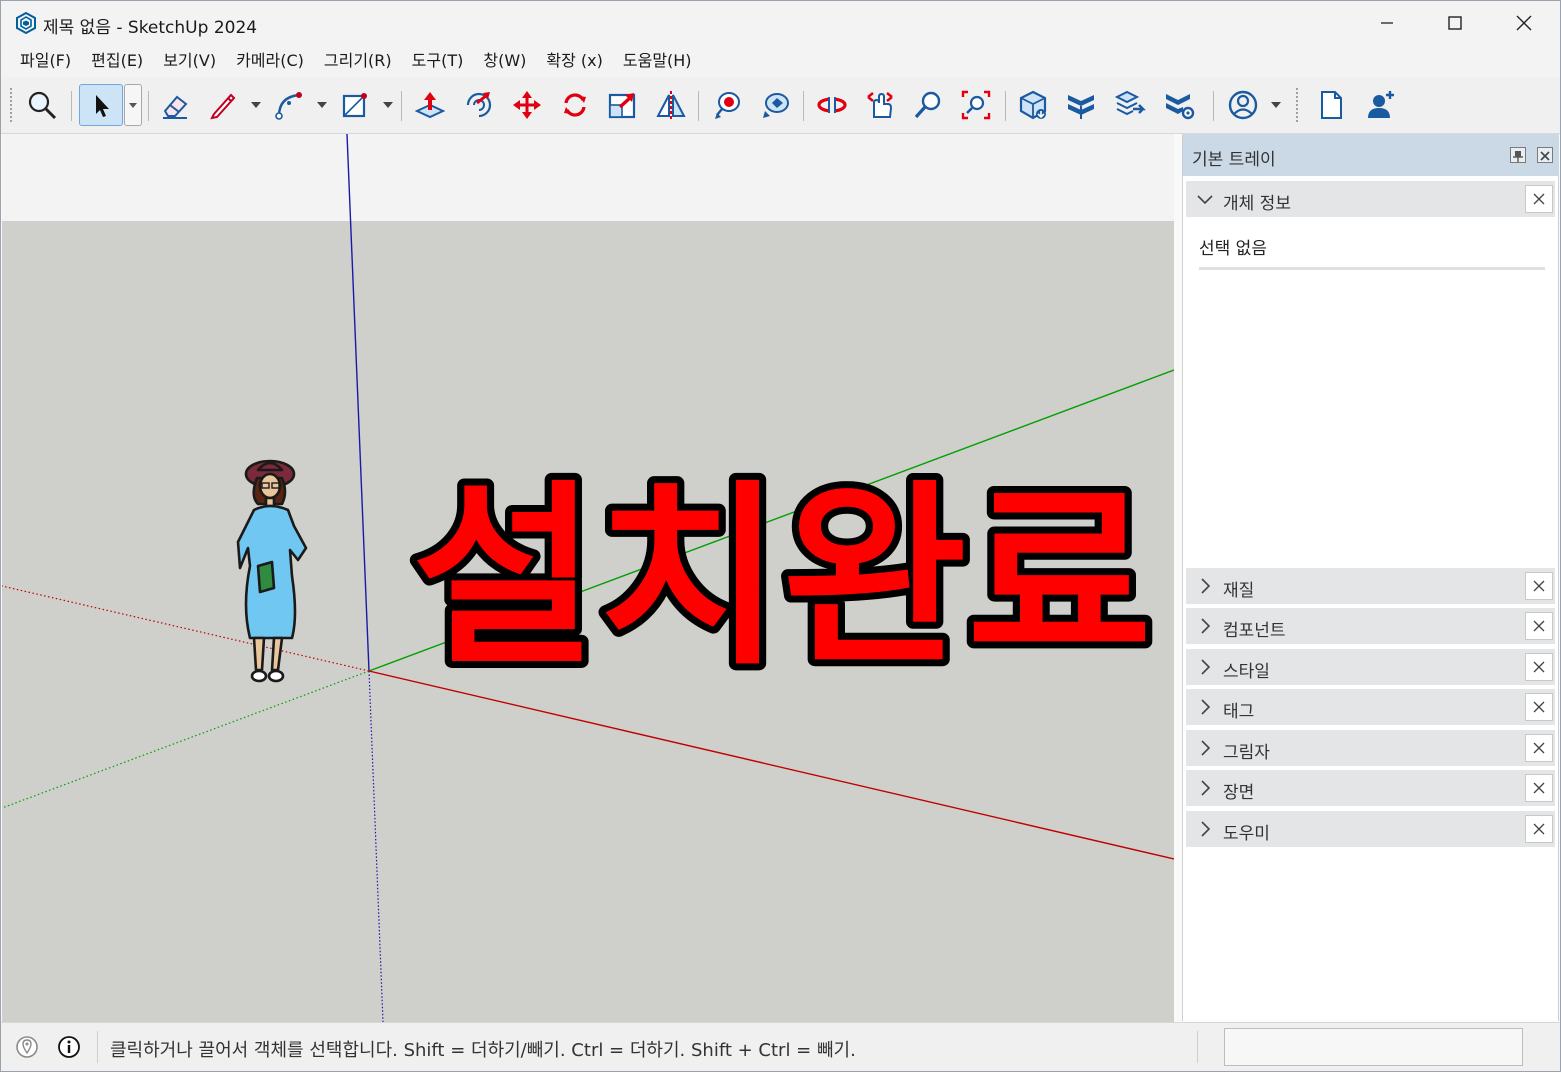  I want to click on menu-help: 도움말(H), so click(657, 61).